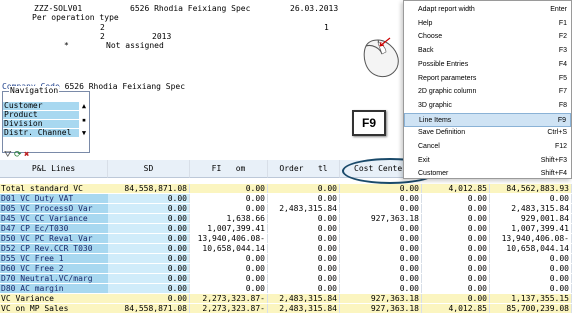 The width and height of the screenshot is (572, 325). Describe the element at coordinates (381, 298) in the screenshot. I see `table-cell: 927,363.18` at that location.